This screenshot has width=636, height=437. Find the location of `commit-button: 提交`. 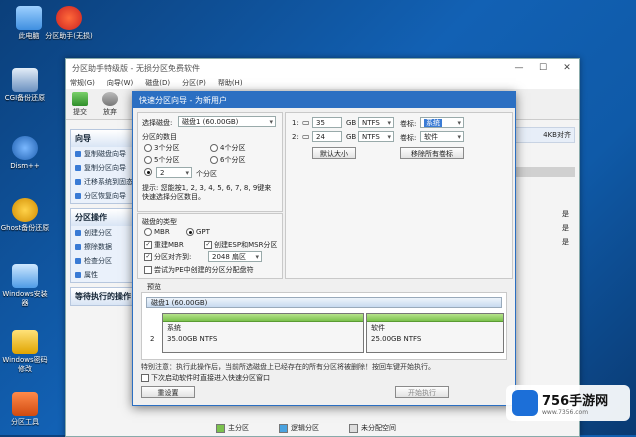

commit-button: 提交 is located at coordinates (80, 104).